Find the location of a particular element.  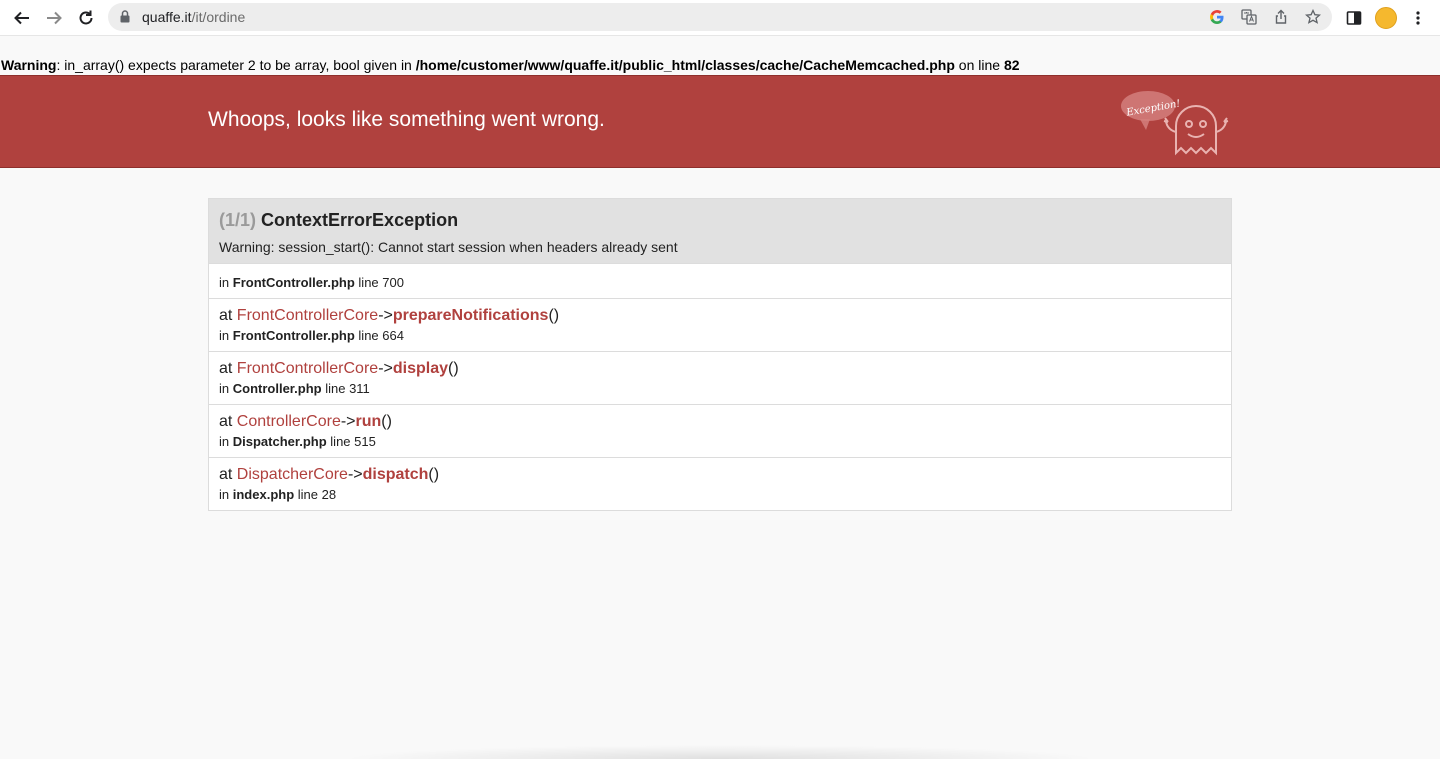

trace-file: index.php is located at coordinates (263, 494).